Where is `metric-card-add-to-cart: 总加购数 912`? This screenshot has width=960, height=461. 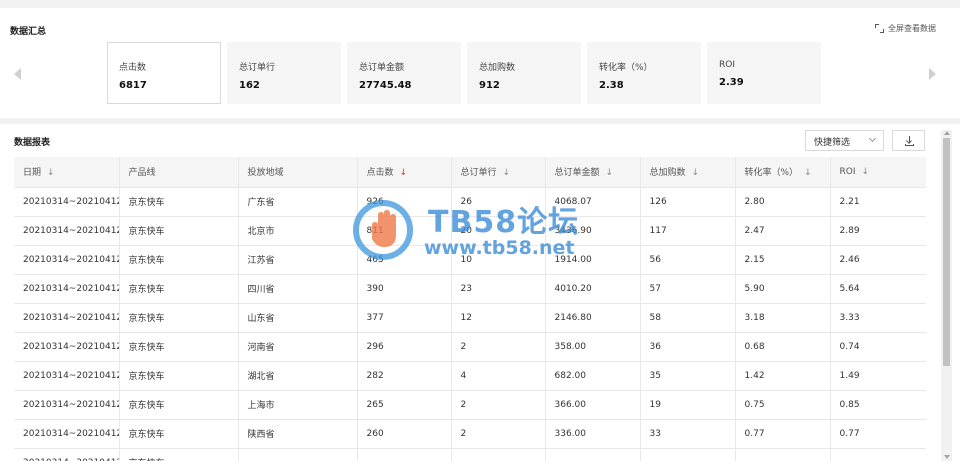 metric-card-add-to-cart: 总加购数 912 is located at coordinates (524, 73).